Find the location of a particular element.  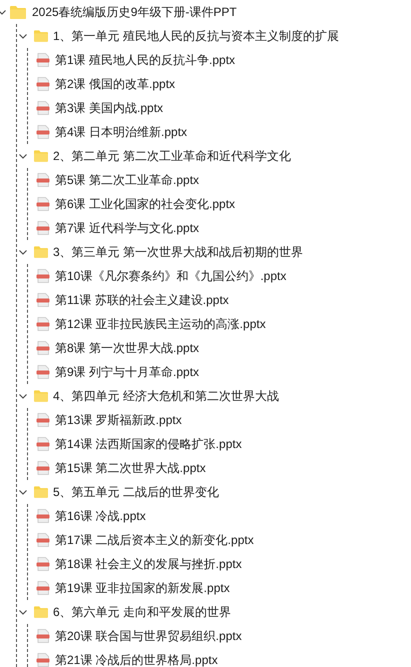

folder-name: 3、第三单元 第一次世界大战和战后初期的世界 is located at coordinates (178, 252).